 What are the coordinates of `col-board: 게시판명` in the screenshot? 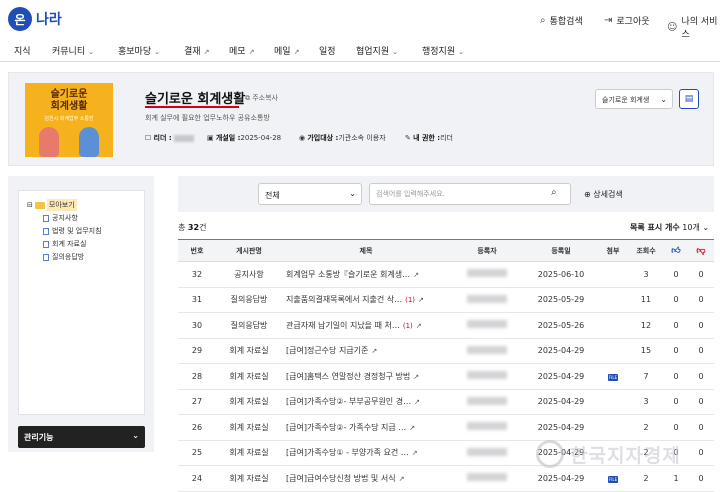 It's located at (249, 250).